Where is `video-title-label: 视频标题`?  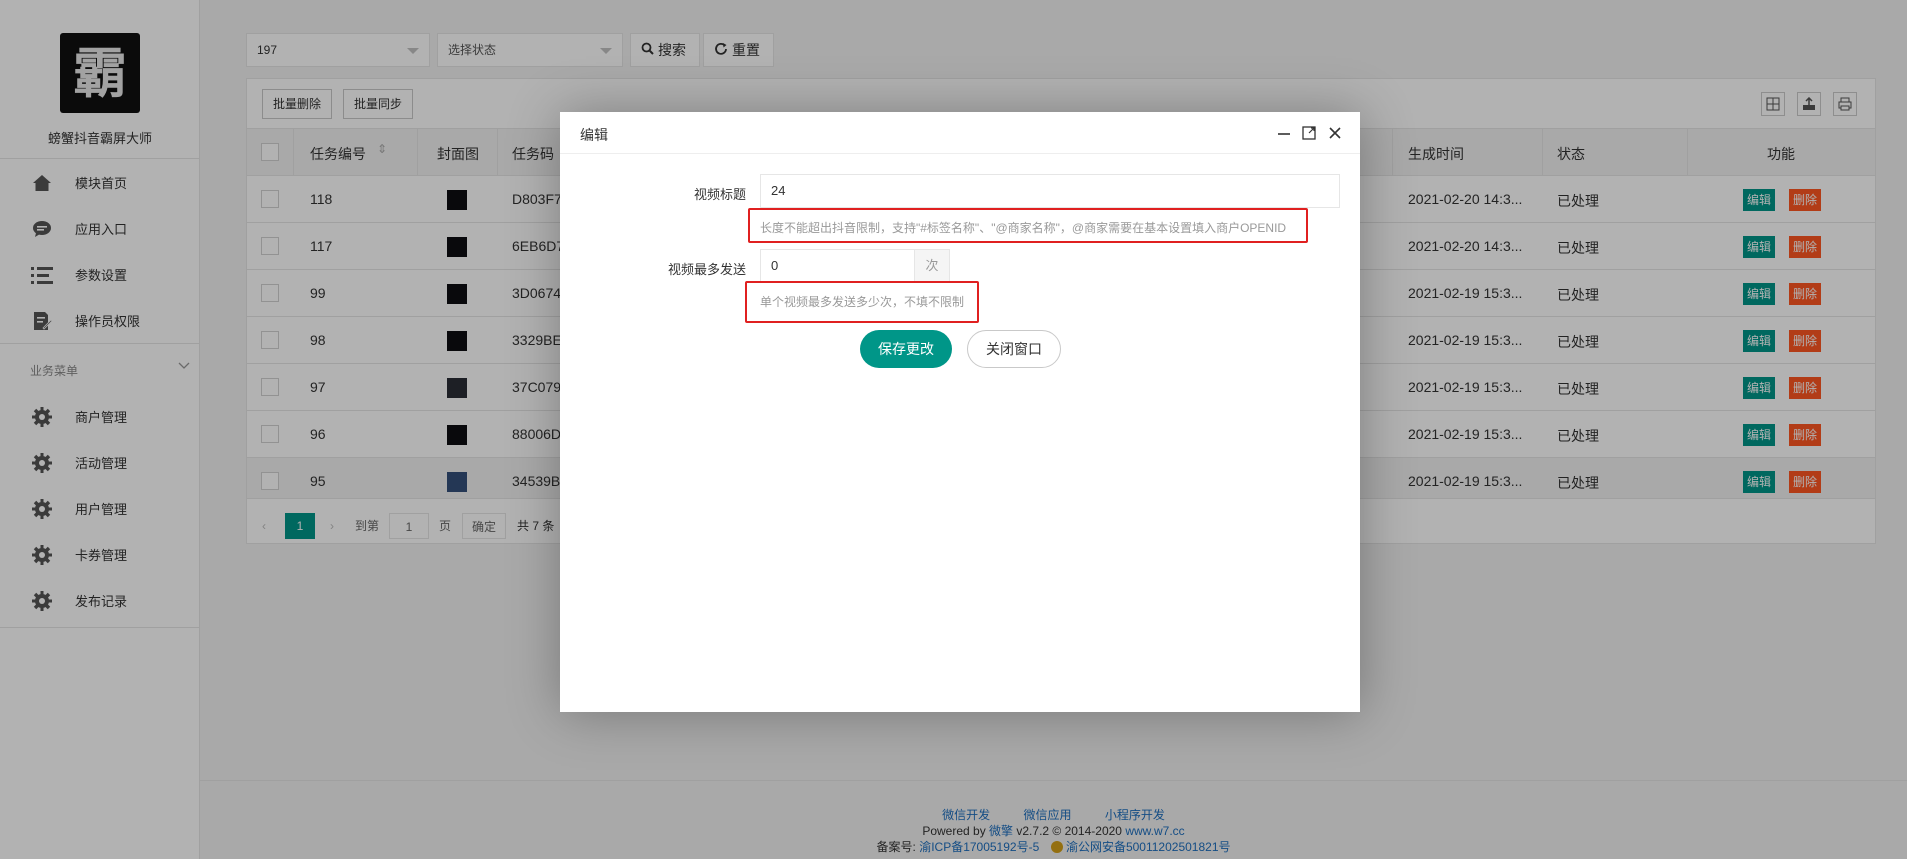 video-title-label: 视频标题 is located at coordinates (719, 194).